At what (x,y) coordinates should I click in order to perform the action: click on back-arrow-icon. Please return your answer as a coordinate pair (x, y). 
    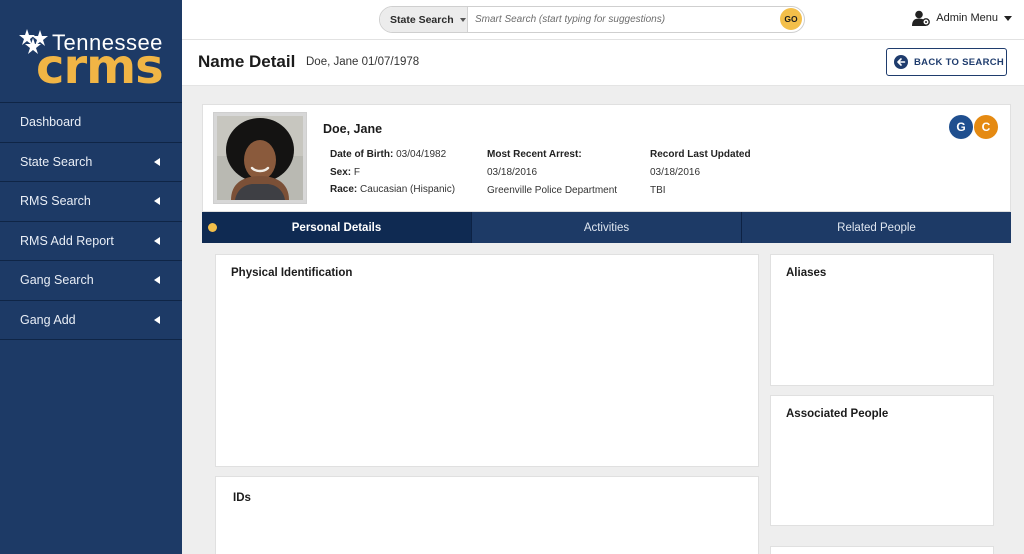
    Looking at the image, I should click on (901, 62).